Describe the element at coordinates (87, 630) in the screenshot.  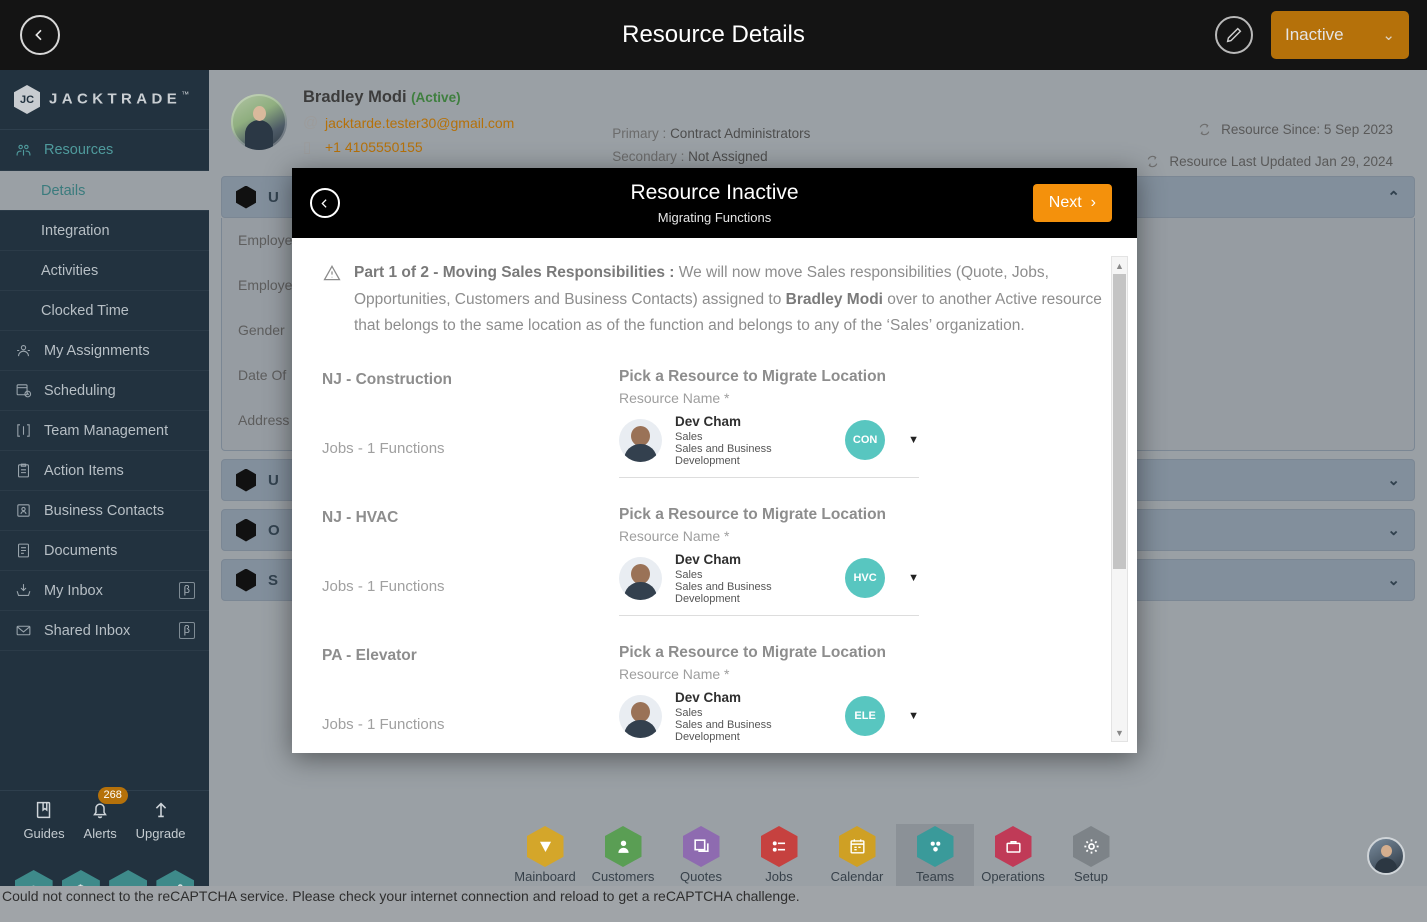
I see `sidebar-item-label: Shared Inbox` at that location.